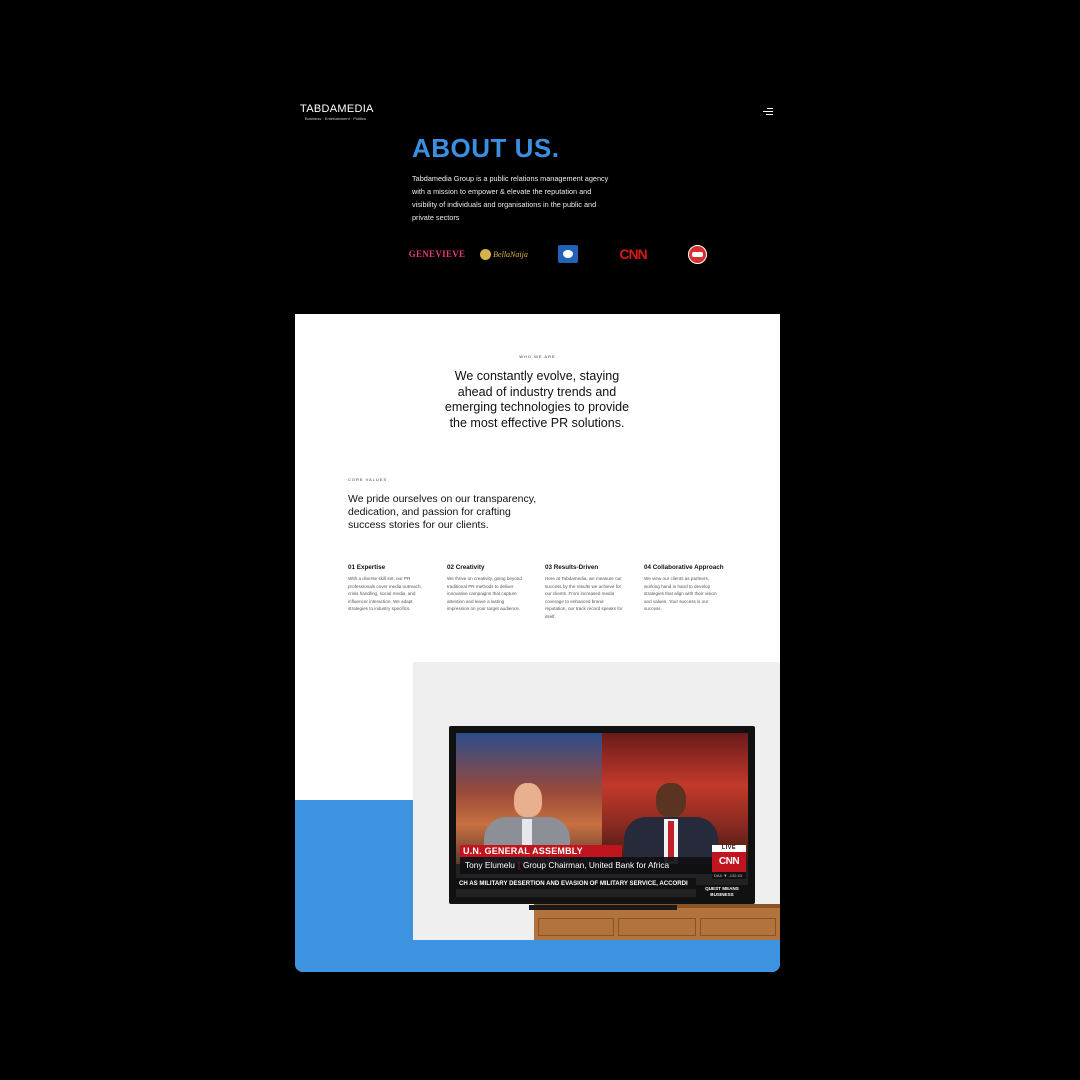 Image resolution: width=1080 pixels, height=1080 pixels. What do you see at coordinates (596, 865) in the screenshot?
I see `chyron-role: Group Chairman, United Bank for Africa` at bounding box center [596, 865].